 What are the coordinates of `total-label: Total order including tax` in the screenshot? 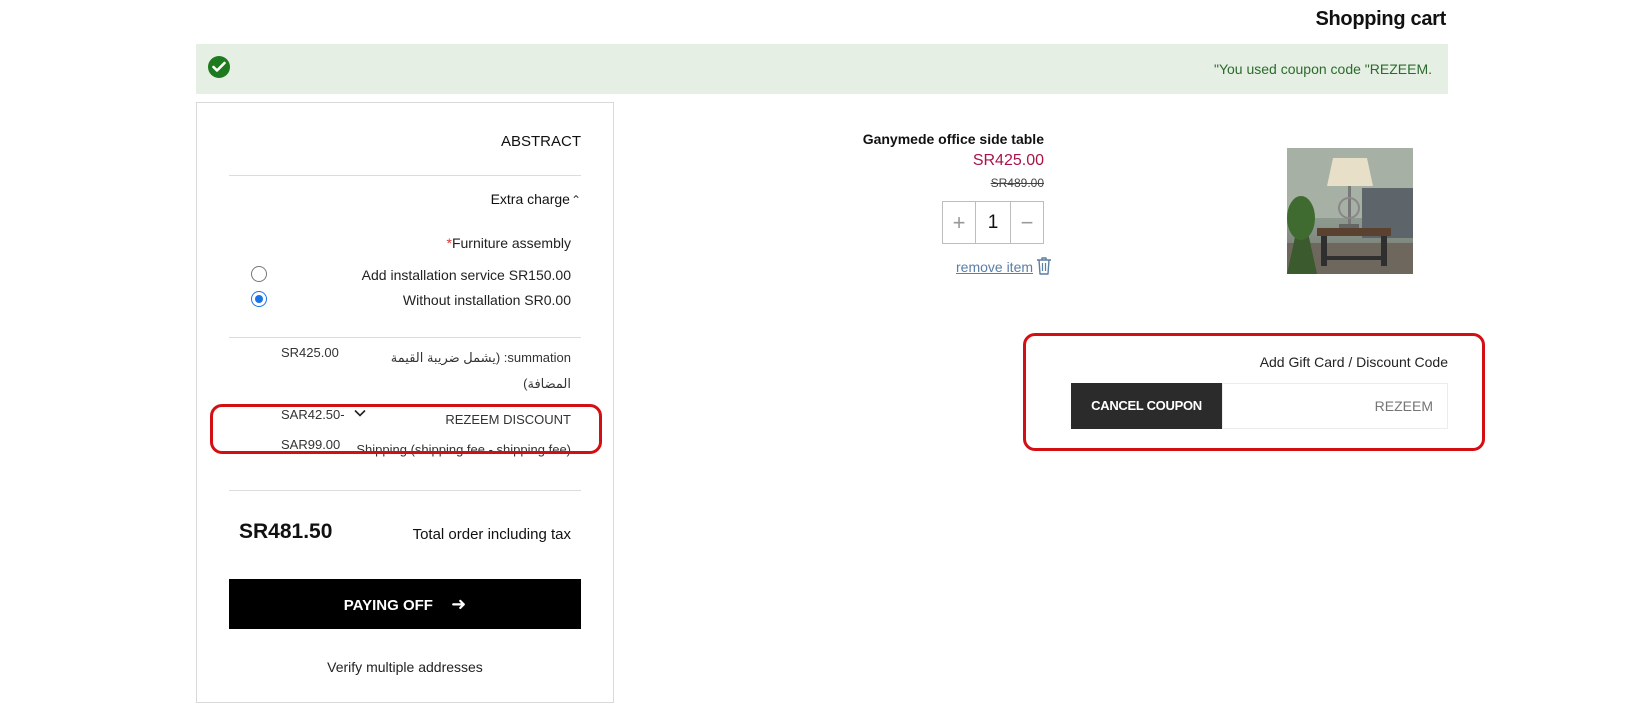 It's located at (491, 534).